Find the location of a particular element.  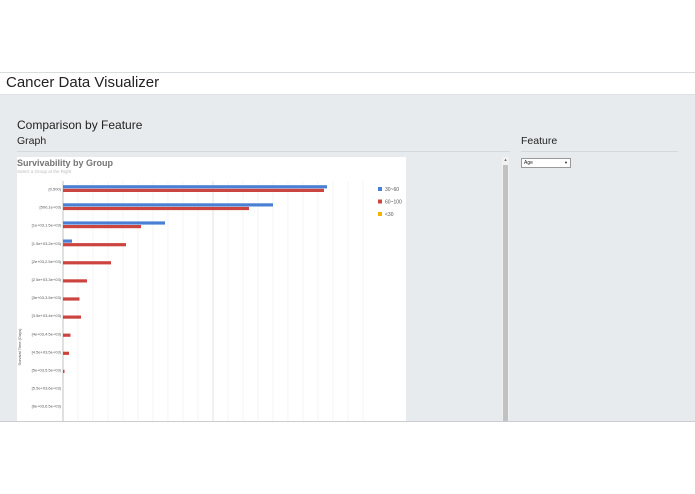

chart-legend-label: <30 is located at coordinates (389, 215).